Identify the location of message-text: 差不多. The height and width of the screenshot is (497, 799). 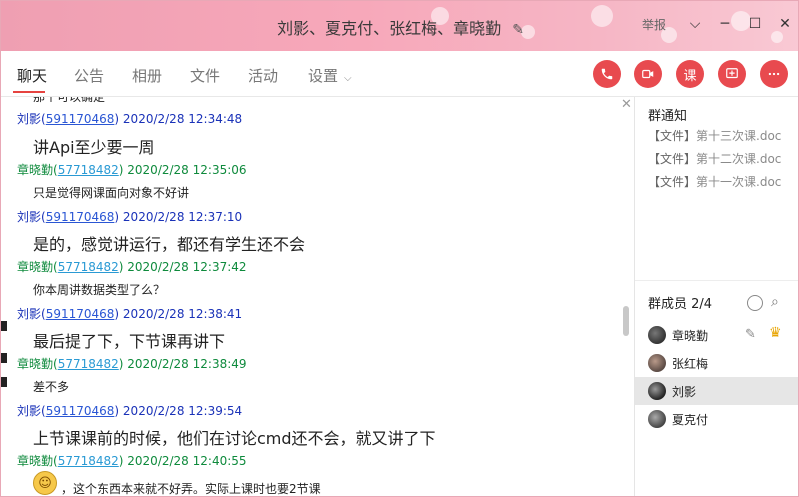
(51, 387).